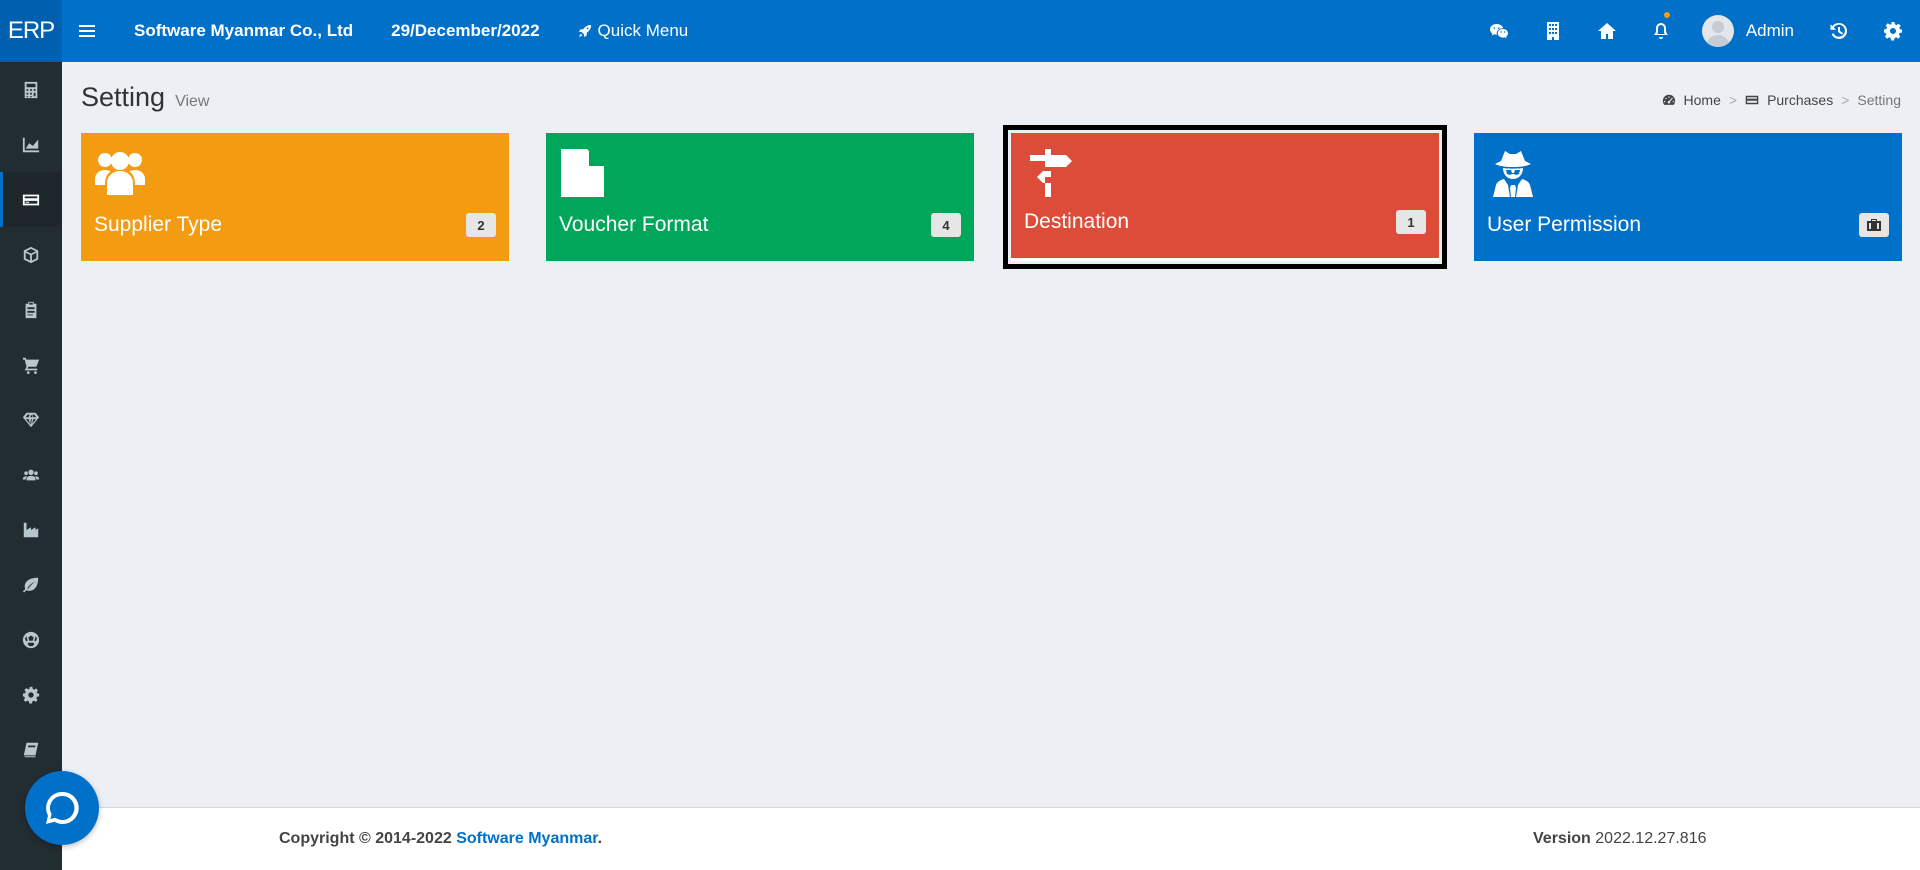  What do you see at coordinates (1411, 222) in the screenshot?
I see `destination-count: 1` at bounding box center [1411, 222].